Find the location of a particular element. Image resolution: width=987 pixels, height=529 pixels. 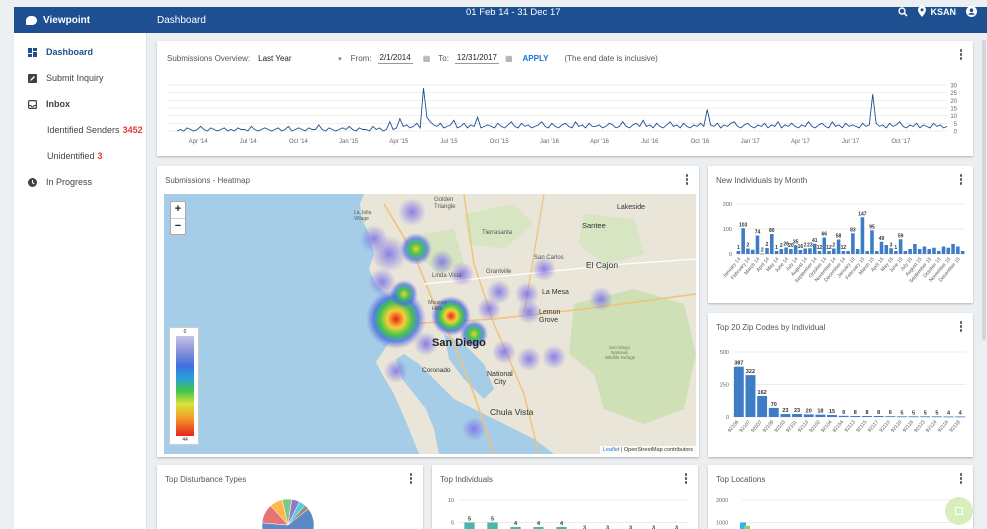

data-label: 23 is located at coordinates (797, 411).